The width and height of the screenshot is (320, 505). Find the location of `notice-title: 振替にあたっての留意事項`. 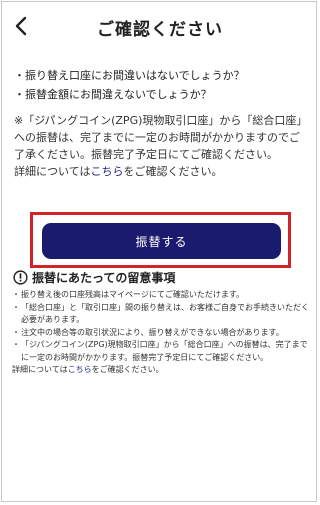

notice-title: 振替にあたっての留意事項 is located at coordinates (104, 277).